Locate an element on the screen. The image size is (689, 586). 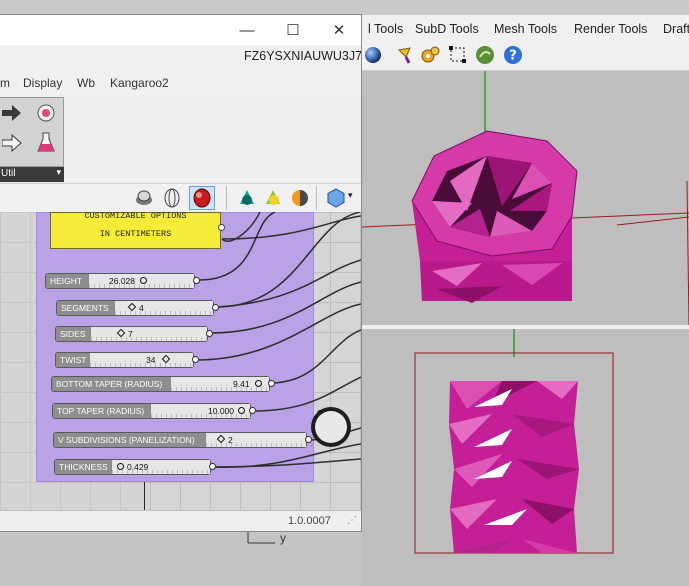
flask-icon is located at coordinates (46, 145).